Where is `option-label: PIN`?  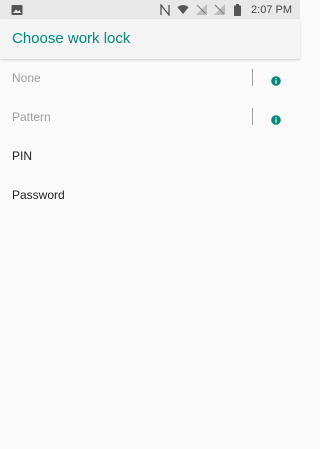
option-label: PIN is located at coordinates (22, 156).